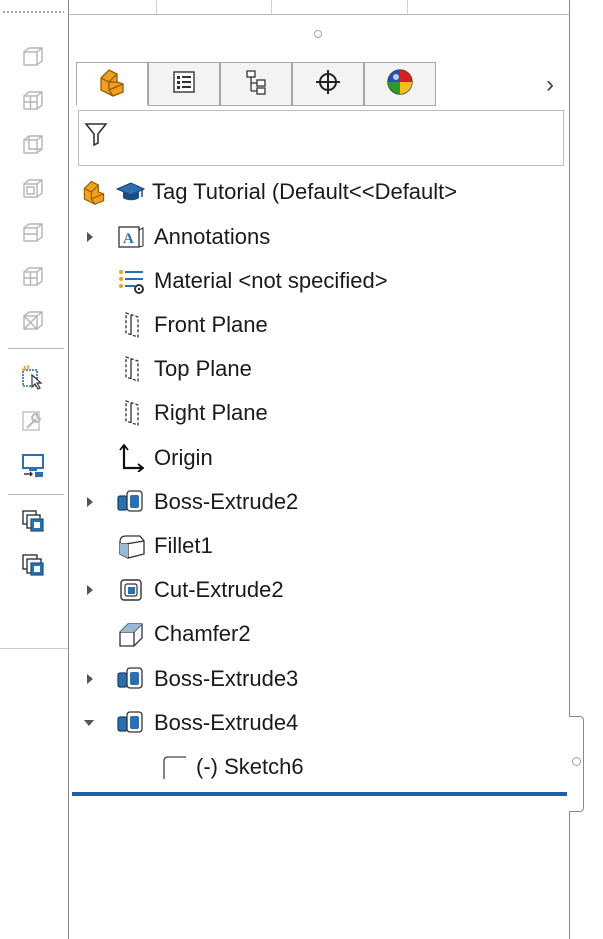  I want to click on property-list-icon, so click(184, 84).